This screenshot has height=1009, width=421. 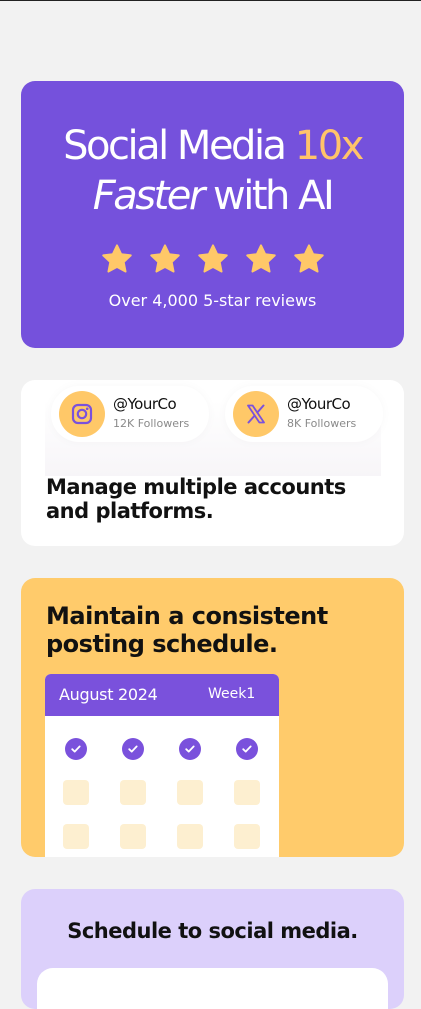 I want to click on calendar-week: Week1, so click(x=232, y=694).